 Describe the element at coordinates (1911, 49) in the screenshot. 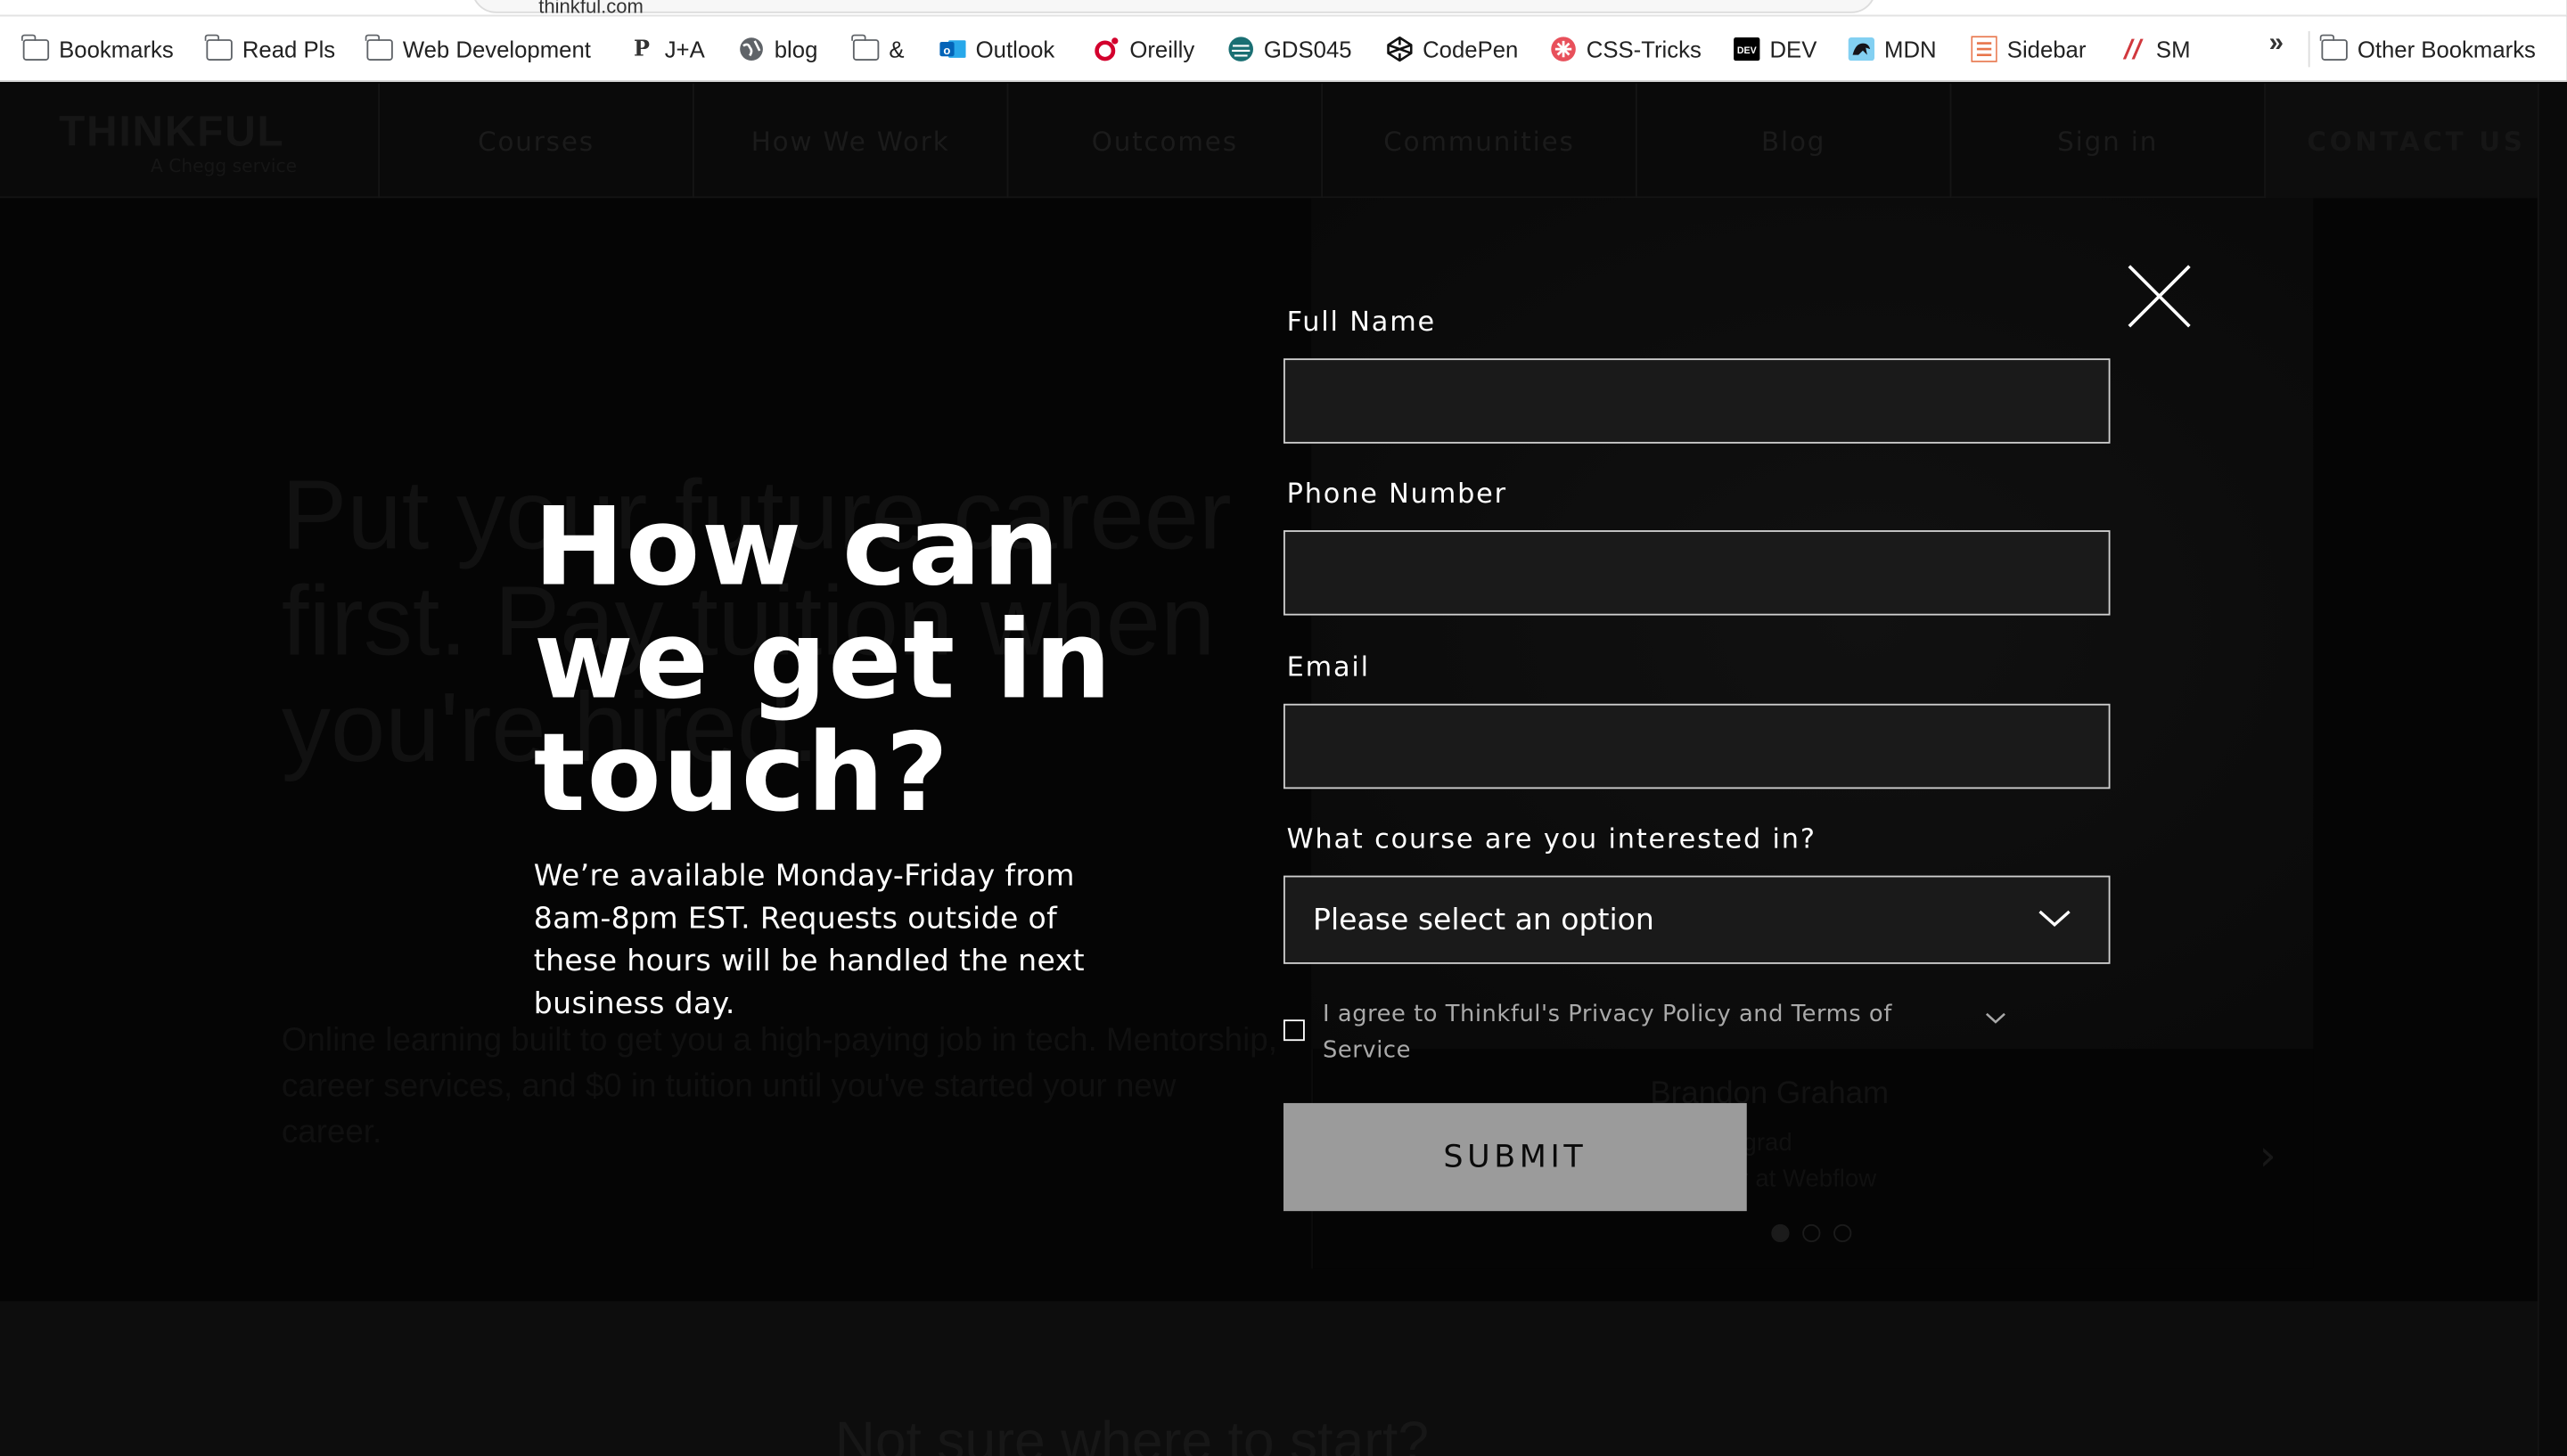

I see `bookmark-label: MDN` at that location.